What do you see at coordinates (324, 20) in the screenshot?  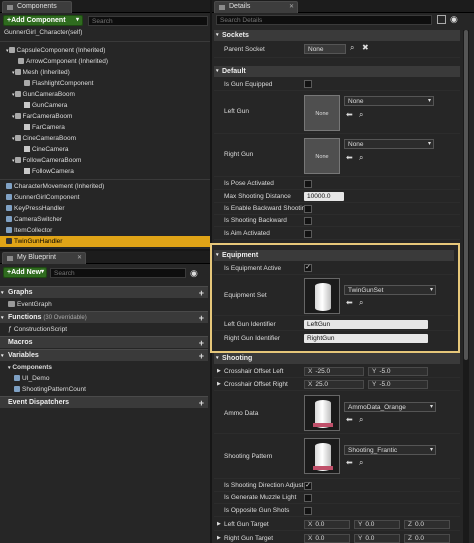 I see `details-search-input` at bounding box center [324, 20].